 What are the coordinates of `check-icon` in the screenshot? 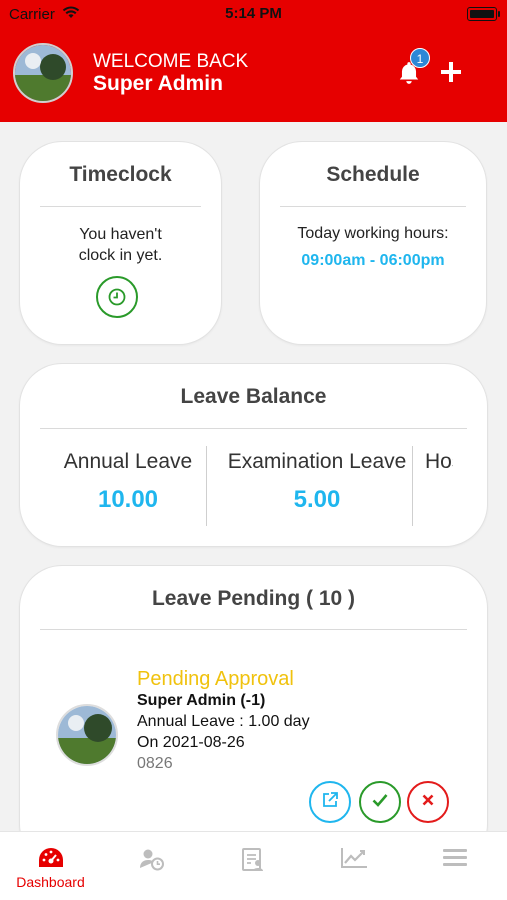 It's located at (380, 802).